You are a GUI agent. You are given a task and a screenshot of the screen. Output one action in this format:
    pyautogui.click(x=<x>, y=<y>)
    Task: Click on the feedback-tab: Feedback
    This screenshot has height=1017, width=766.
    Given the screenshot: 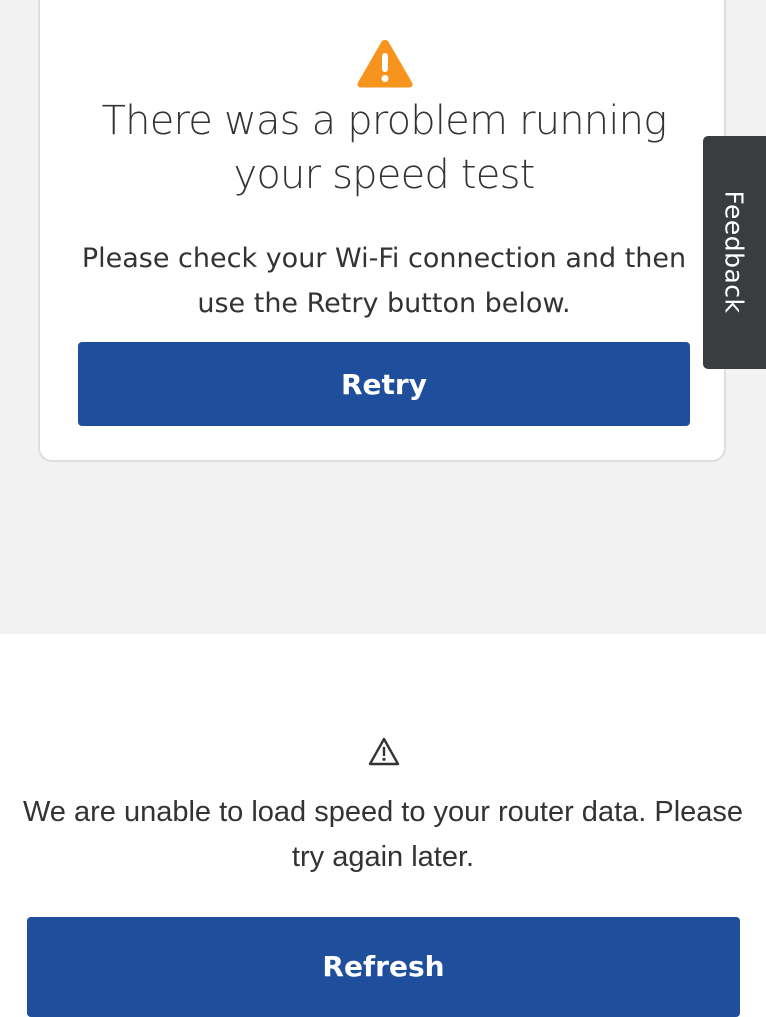 What is the action you would take?
    pyautogui.click(x=734, y=252)
    